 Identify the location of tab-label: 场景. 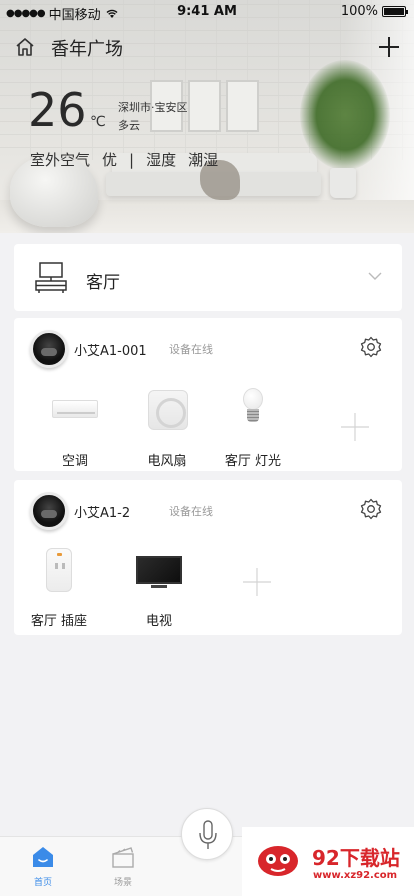
(122, 883).